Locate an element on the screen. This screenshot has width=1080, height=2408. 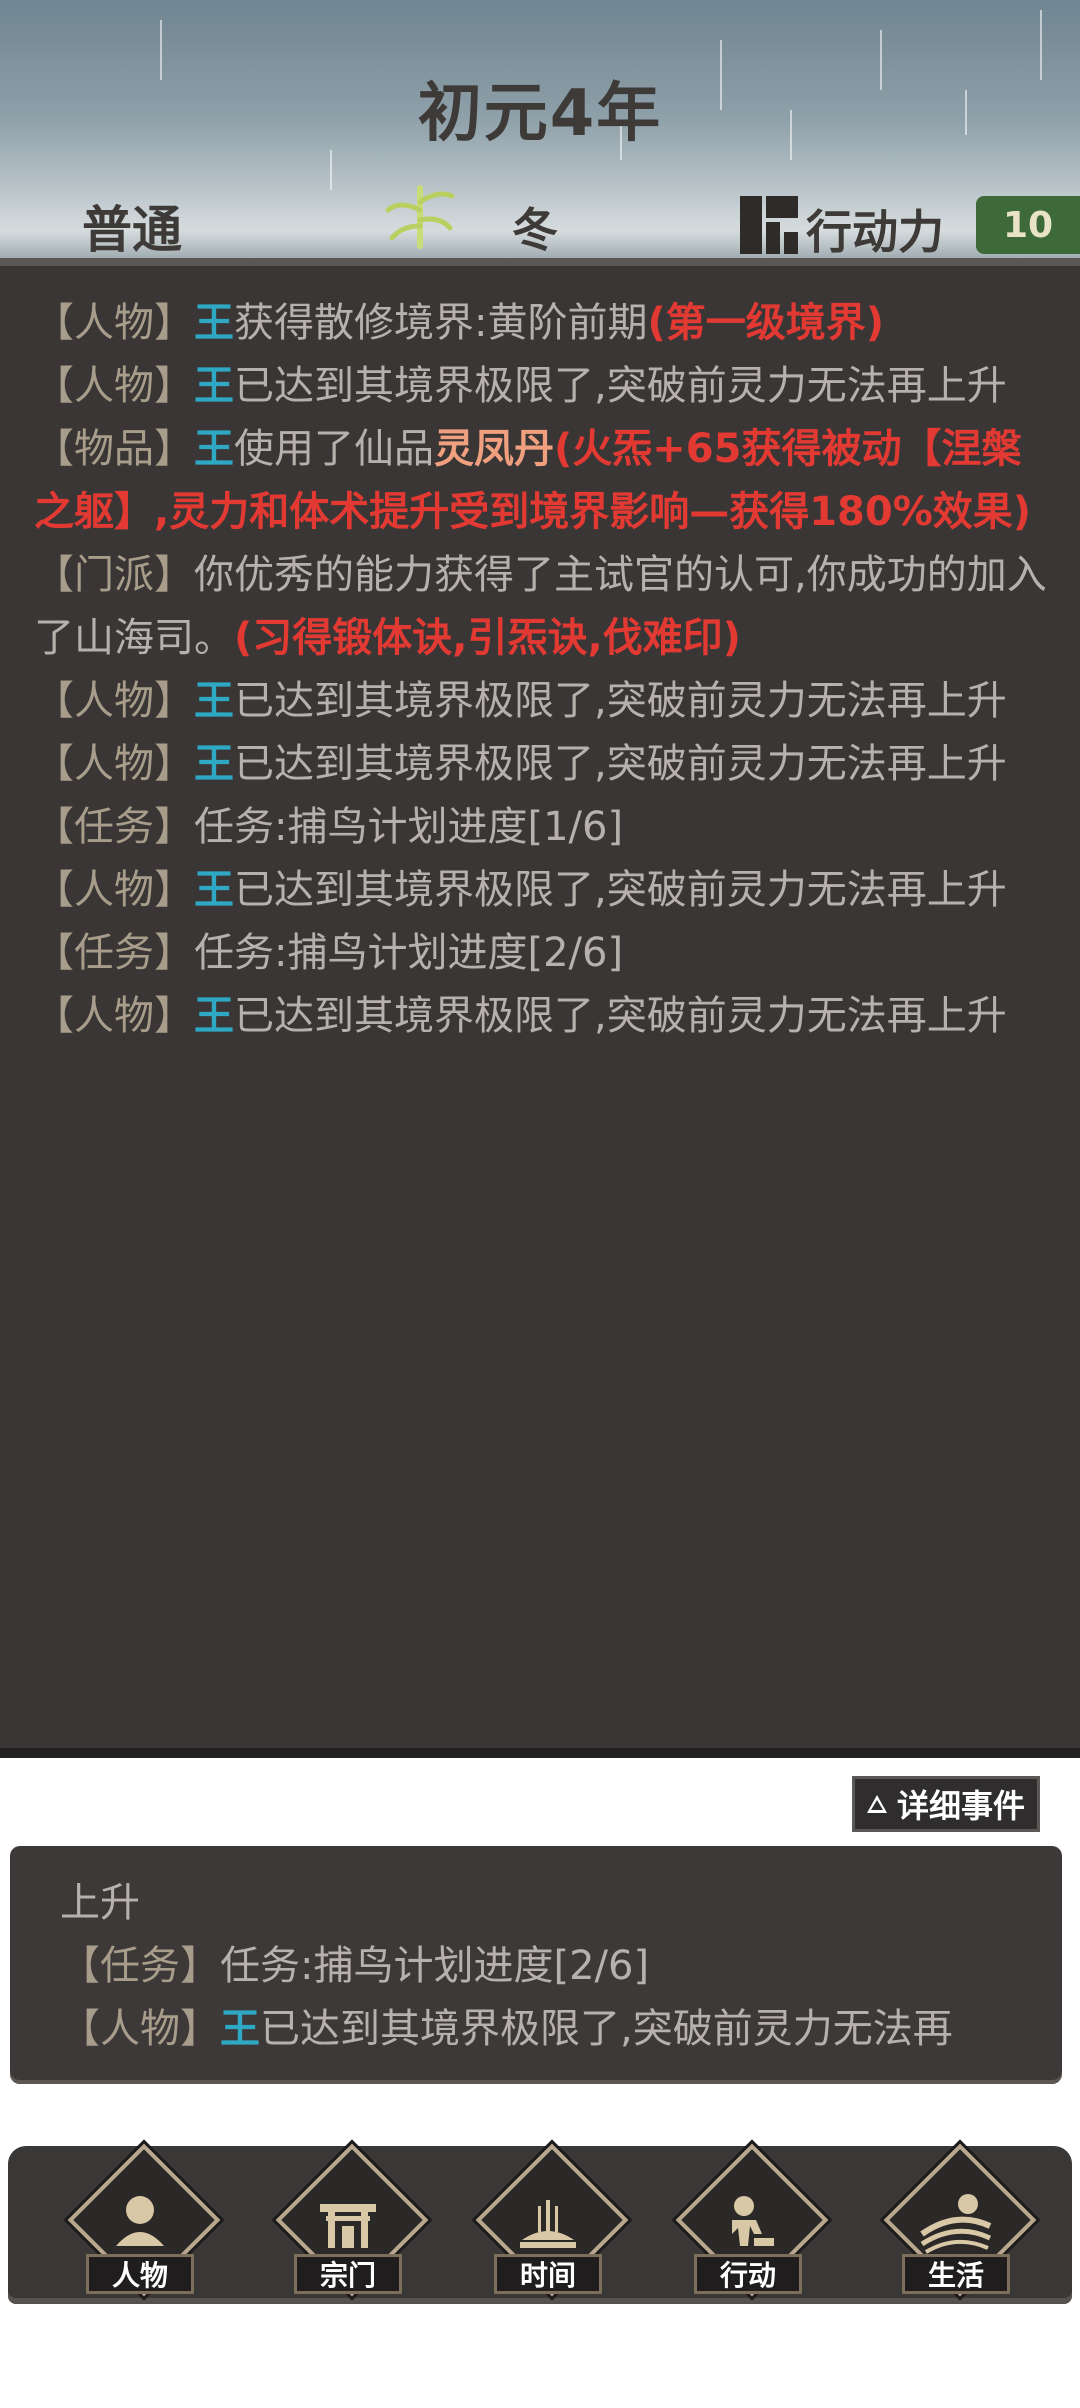
action-points-label: 行动力 is located at coordinates (875, 232).